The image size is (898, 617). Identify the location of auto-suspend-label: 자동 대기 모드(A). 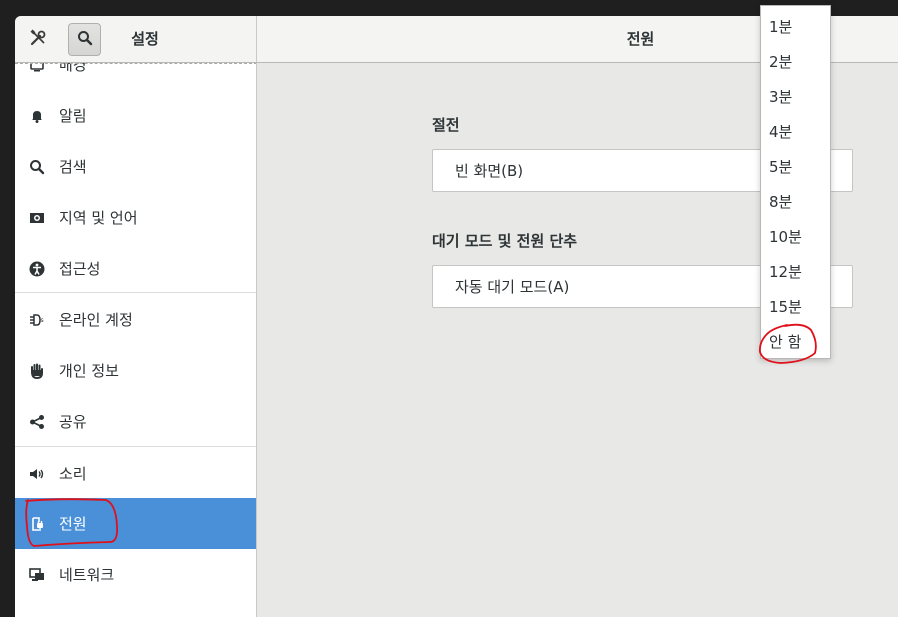
(512, 287).